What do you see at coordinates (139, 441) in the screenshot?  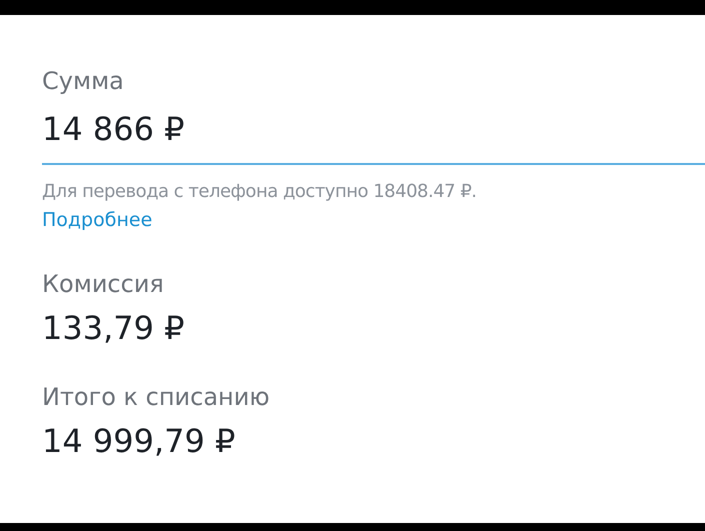 I see `field-value: 14 999,79 ₽` at bounding box center [139, 441].